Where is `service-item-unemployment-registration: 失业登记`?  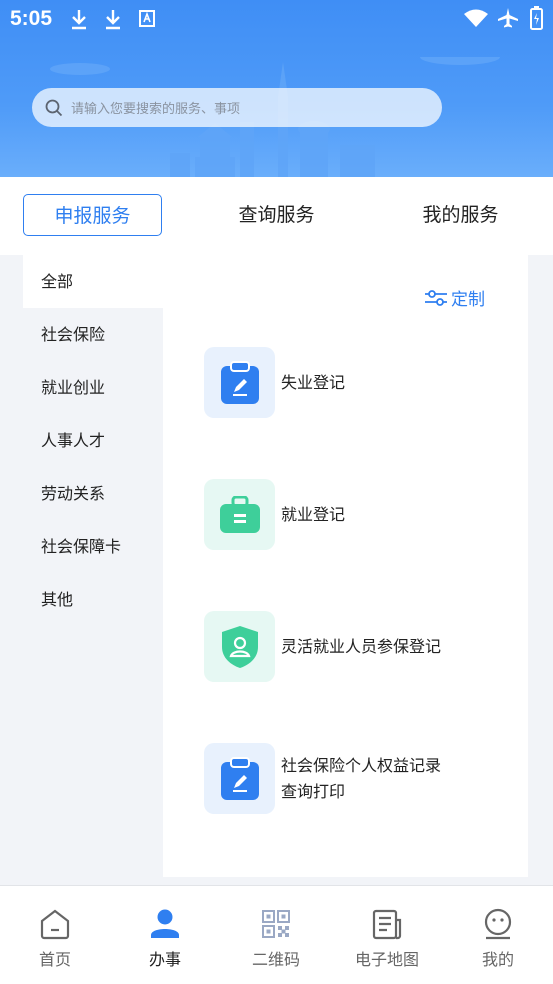 service-item-unemployment-registration: 失业登记 is located at coordinates (332, 382).